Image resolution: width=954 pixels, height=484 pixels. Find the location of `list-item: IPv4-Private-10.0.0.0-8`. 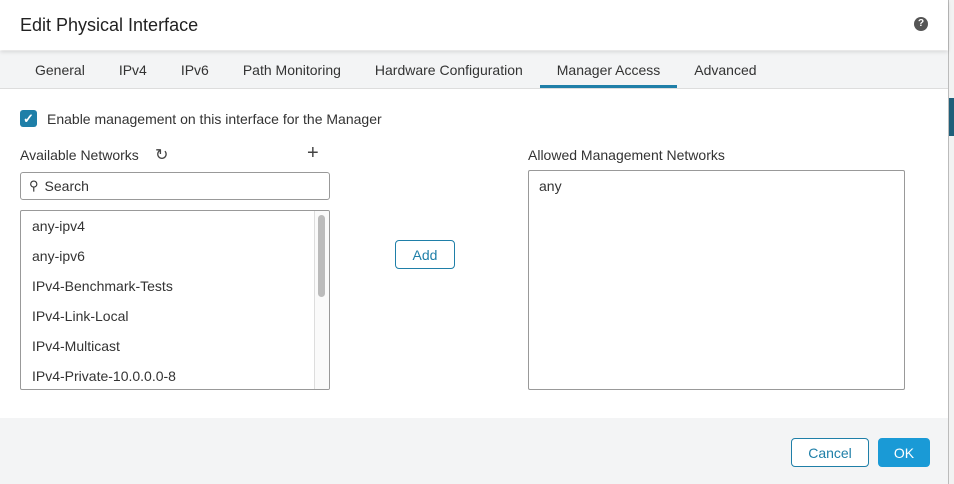

list-item: IPv4-Private-10.0.0.0-8 is located at coordinates (175, 375).